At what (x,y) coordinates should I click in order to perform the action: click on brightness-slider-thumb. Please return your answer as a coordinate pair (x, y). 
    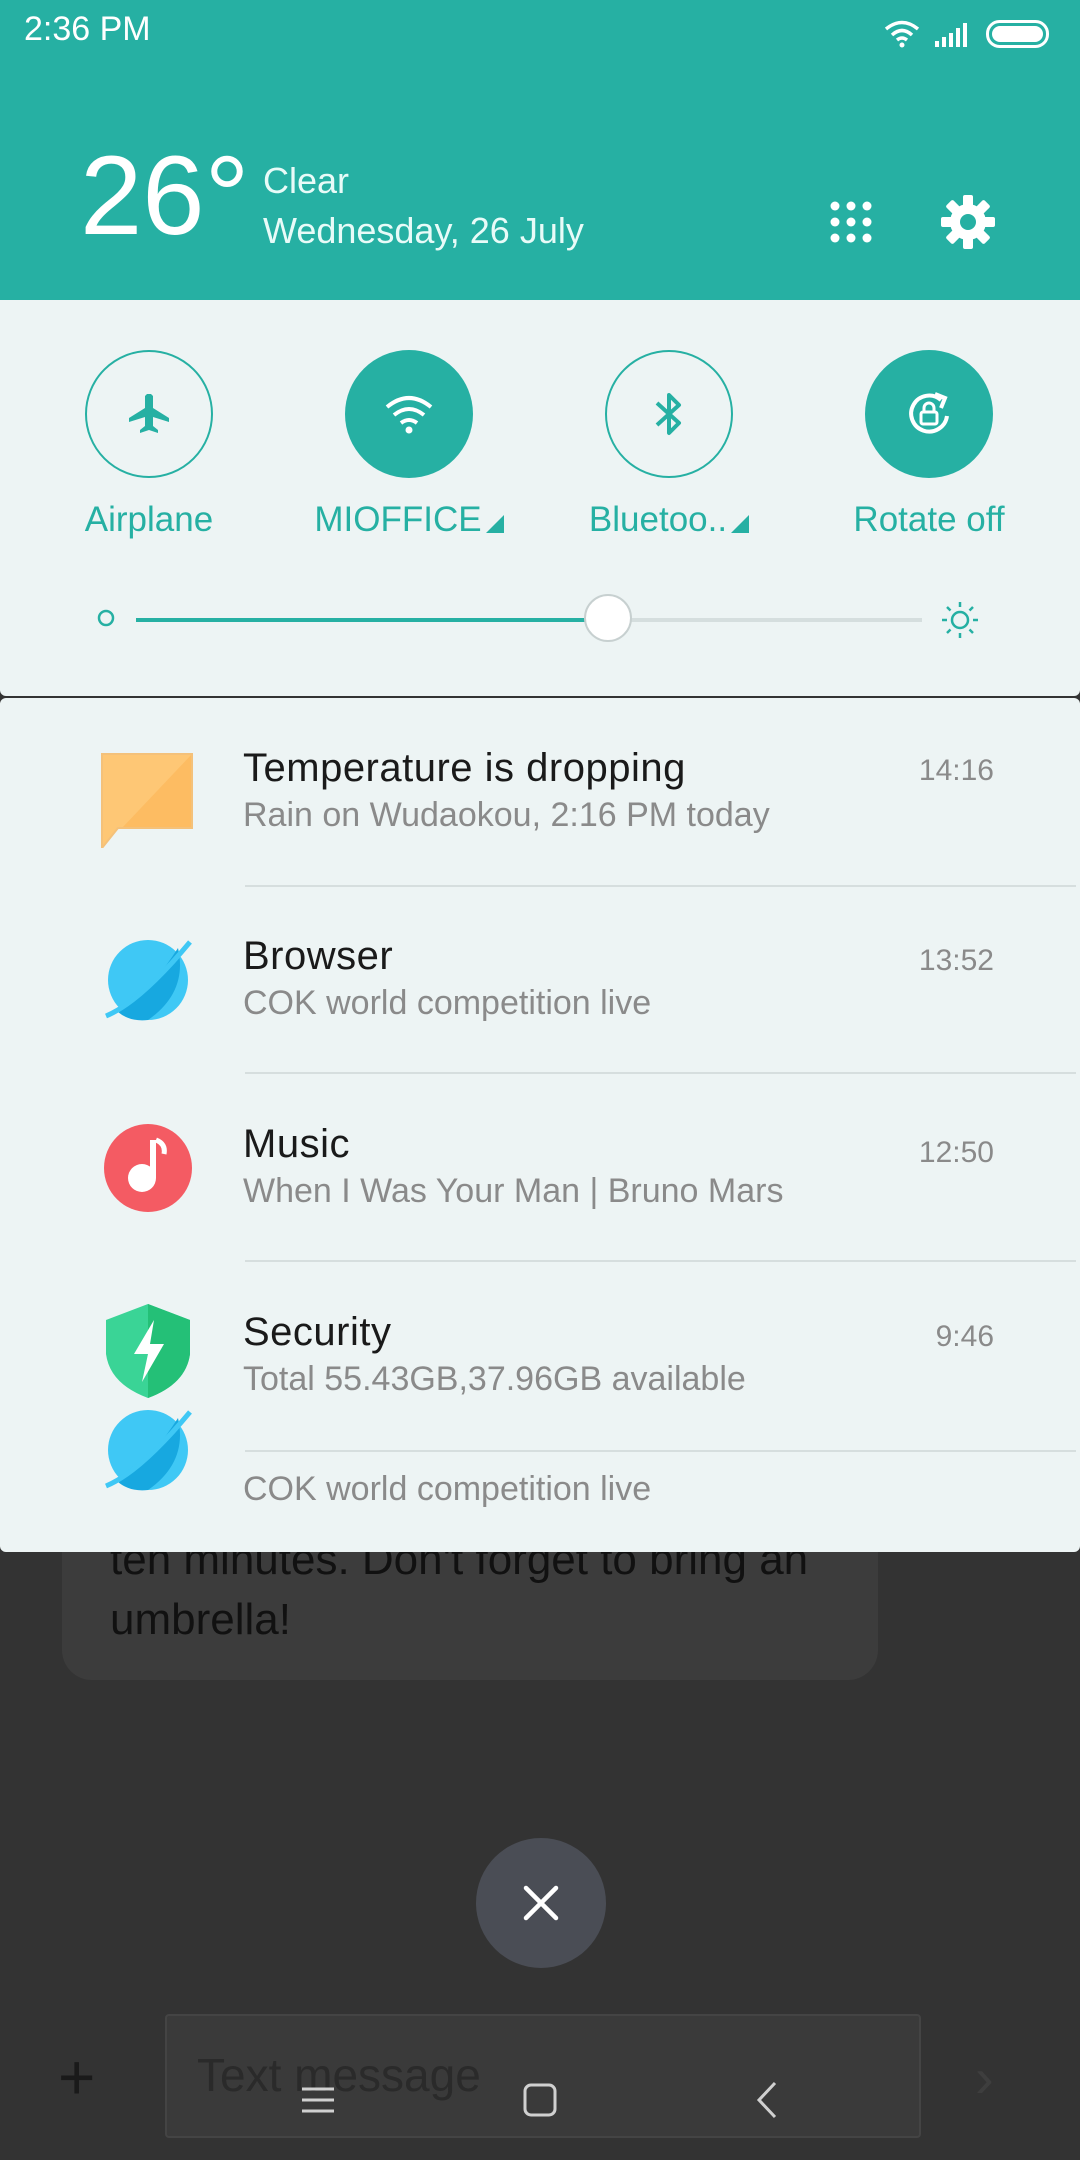
    Looking at the image, I should click on (607, 618).